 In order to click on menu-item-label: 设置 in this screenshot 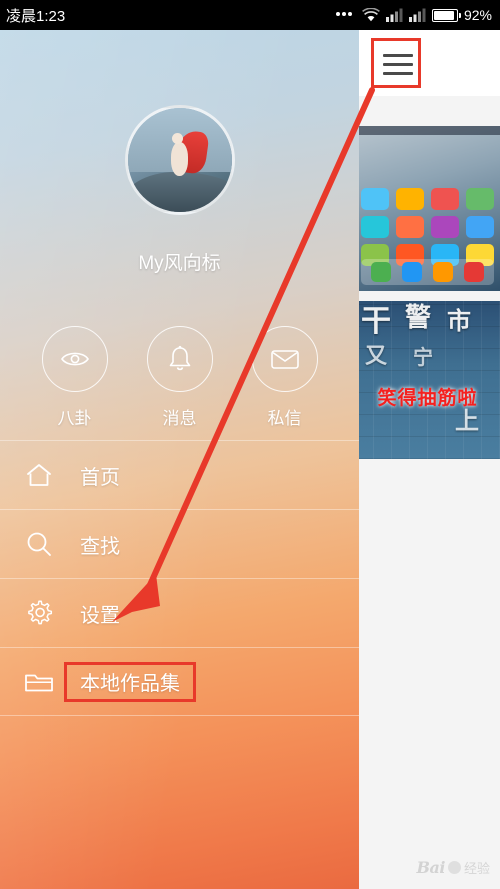, I will do `click(100, 615)`.